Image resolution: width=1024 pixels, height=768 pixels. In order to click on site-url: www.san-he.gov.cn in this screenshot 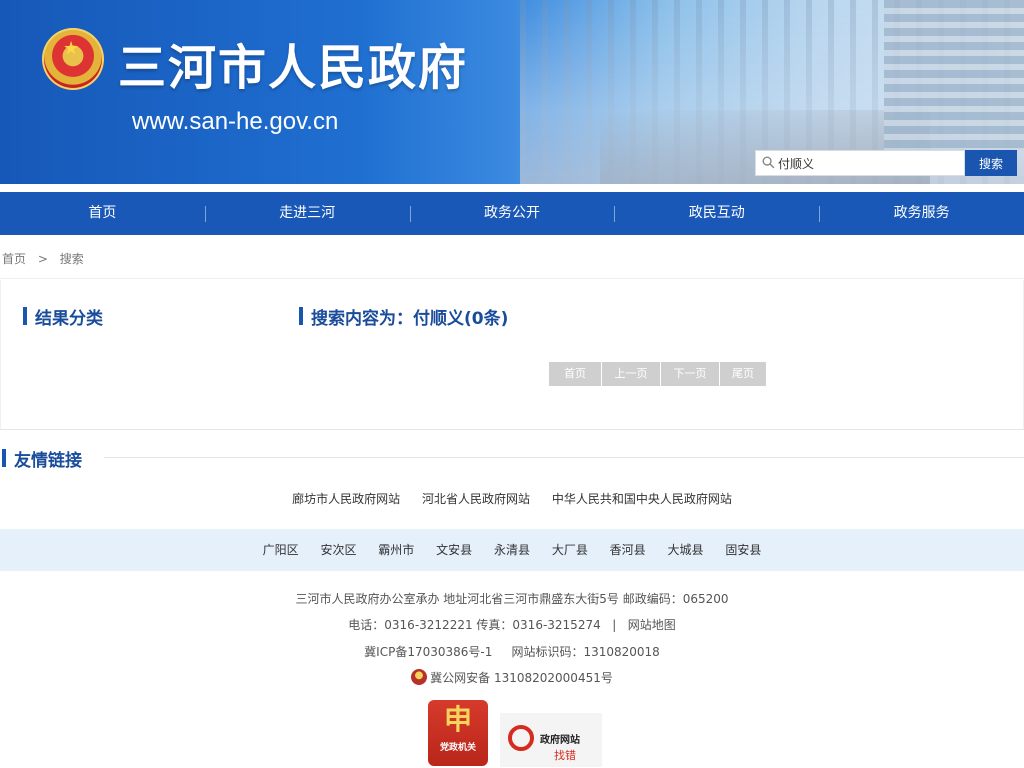, I will do `click(235, 121)`.